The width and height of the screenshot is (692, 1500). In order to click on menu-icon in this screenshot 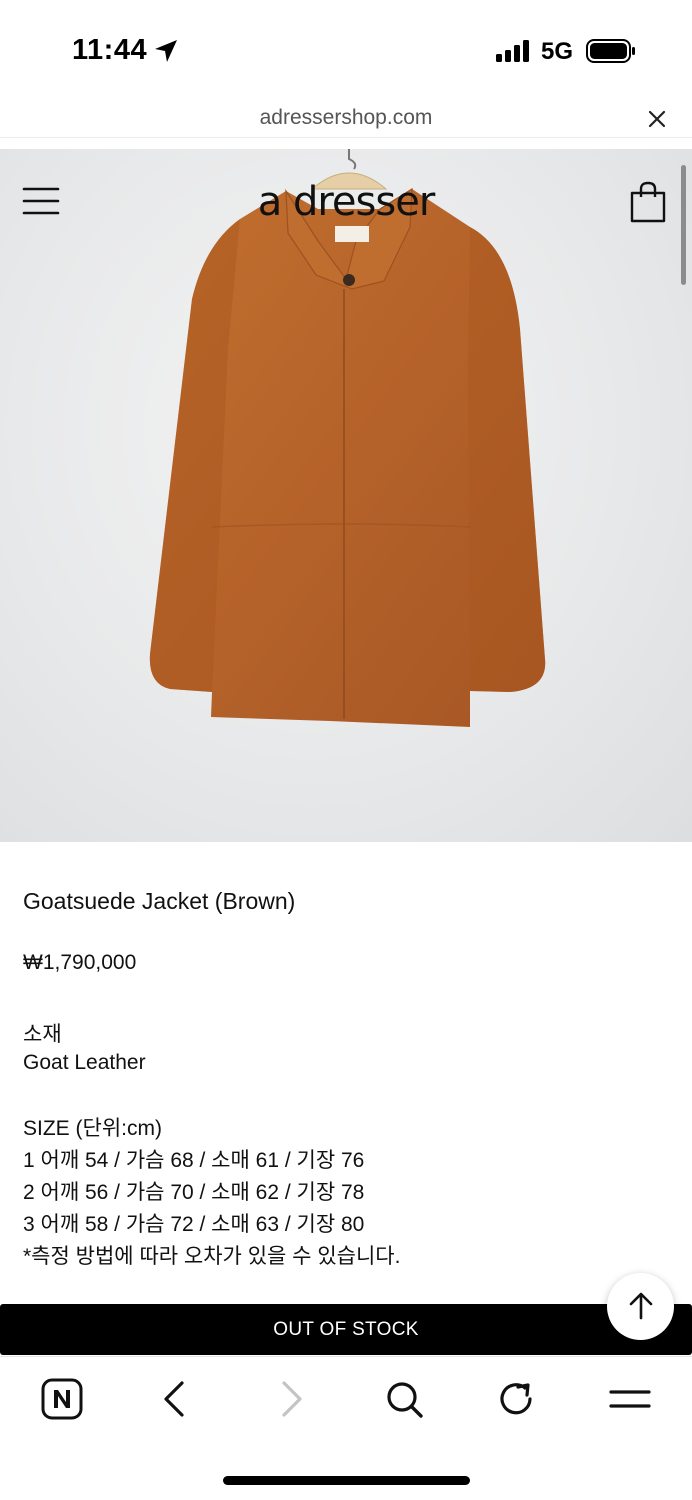, I will do `click(630, 1399)`.